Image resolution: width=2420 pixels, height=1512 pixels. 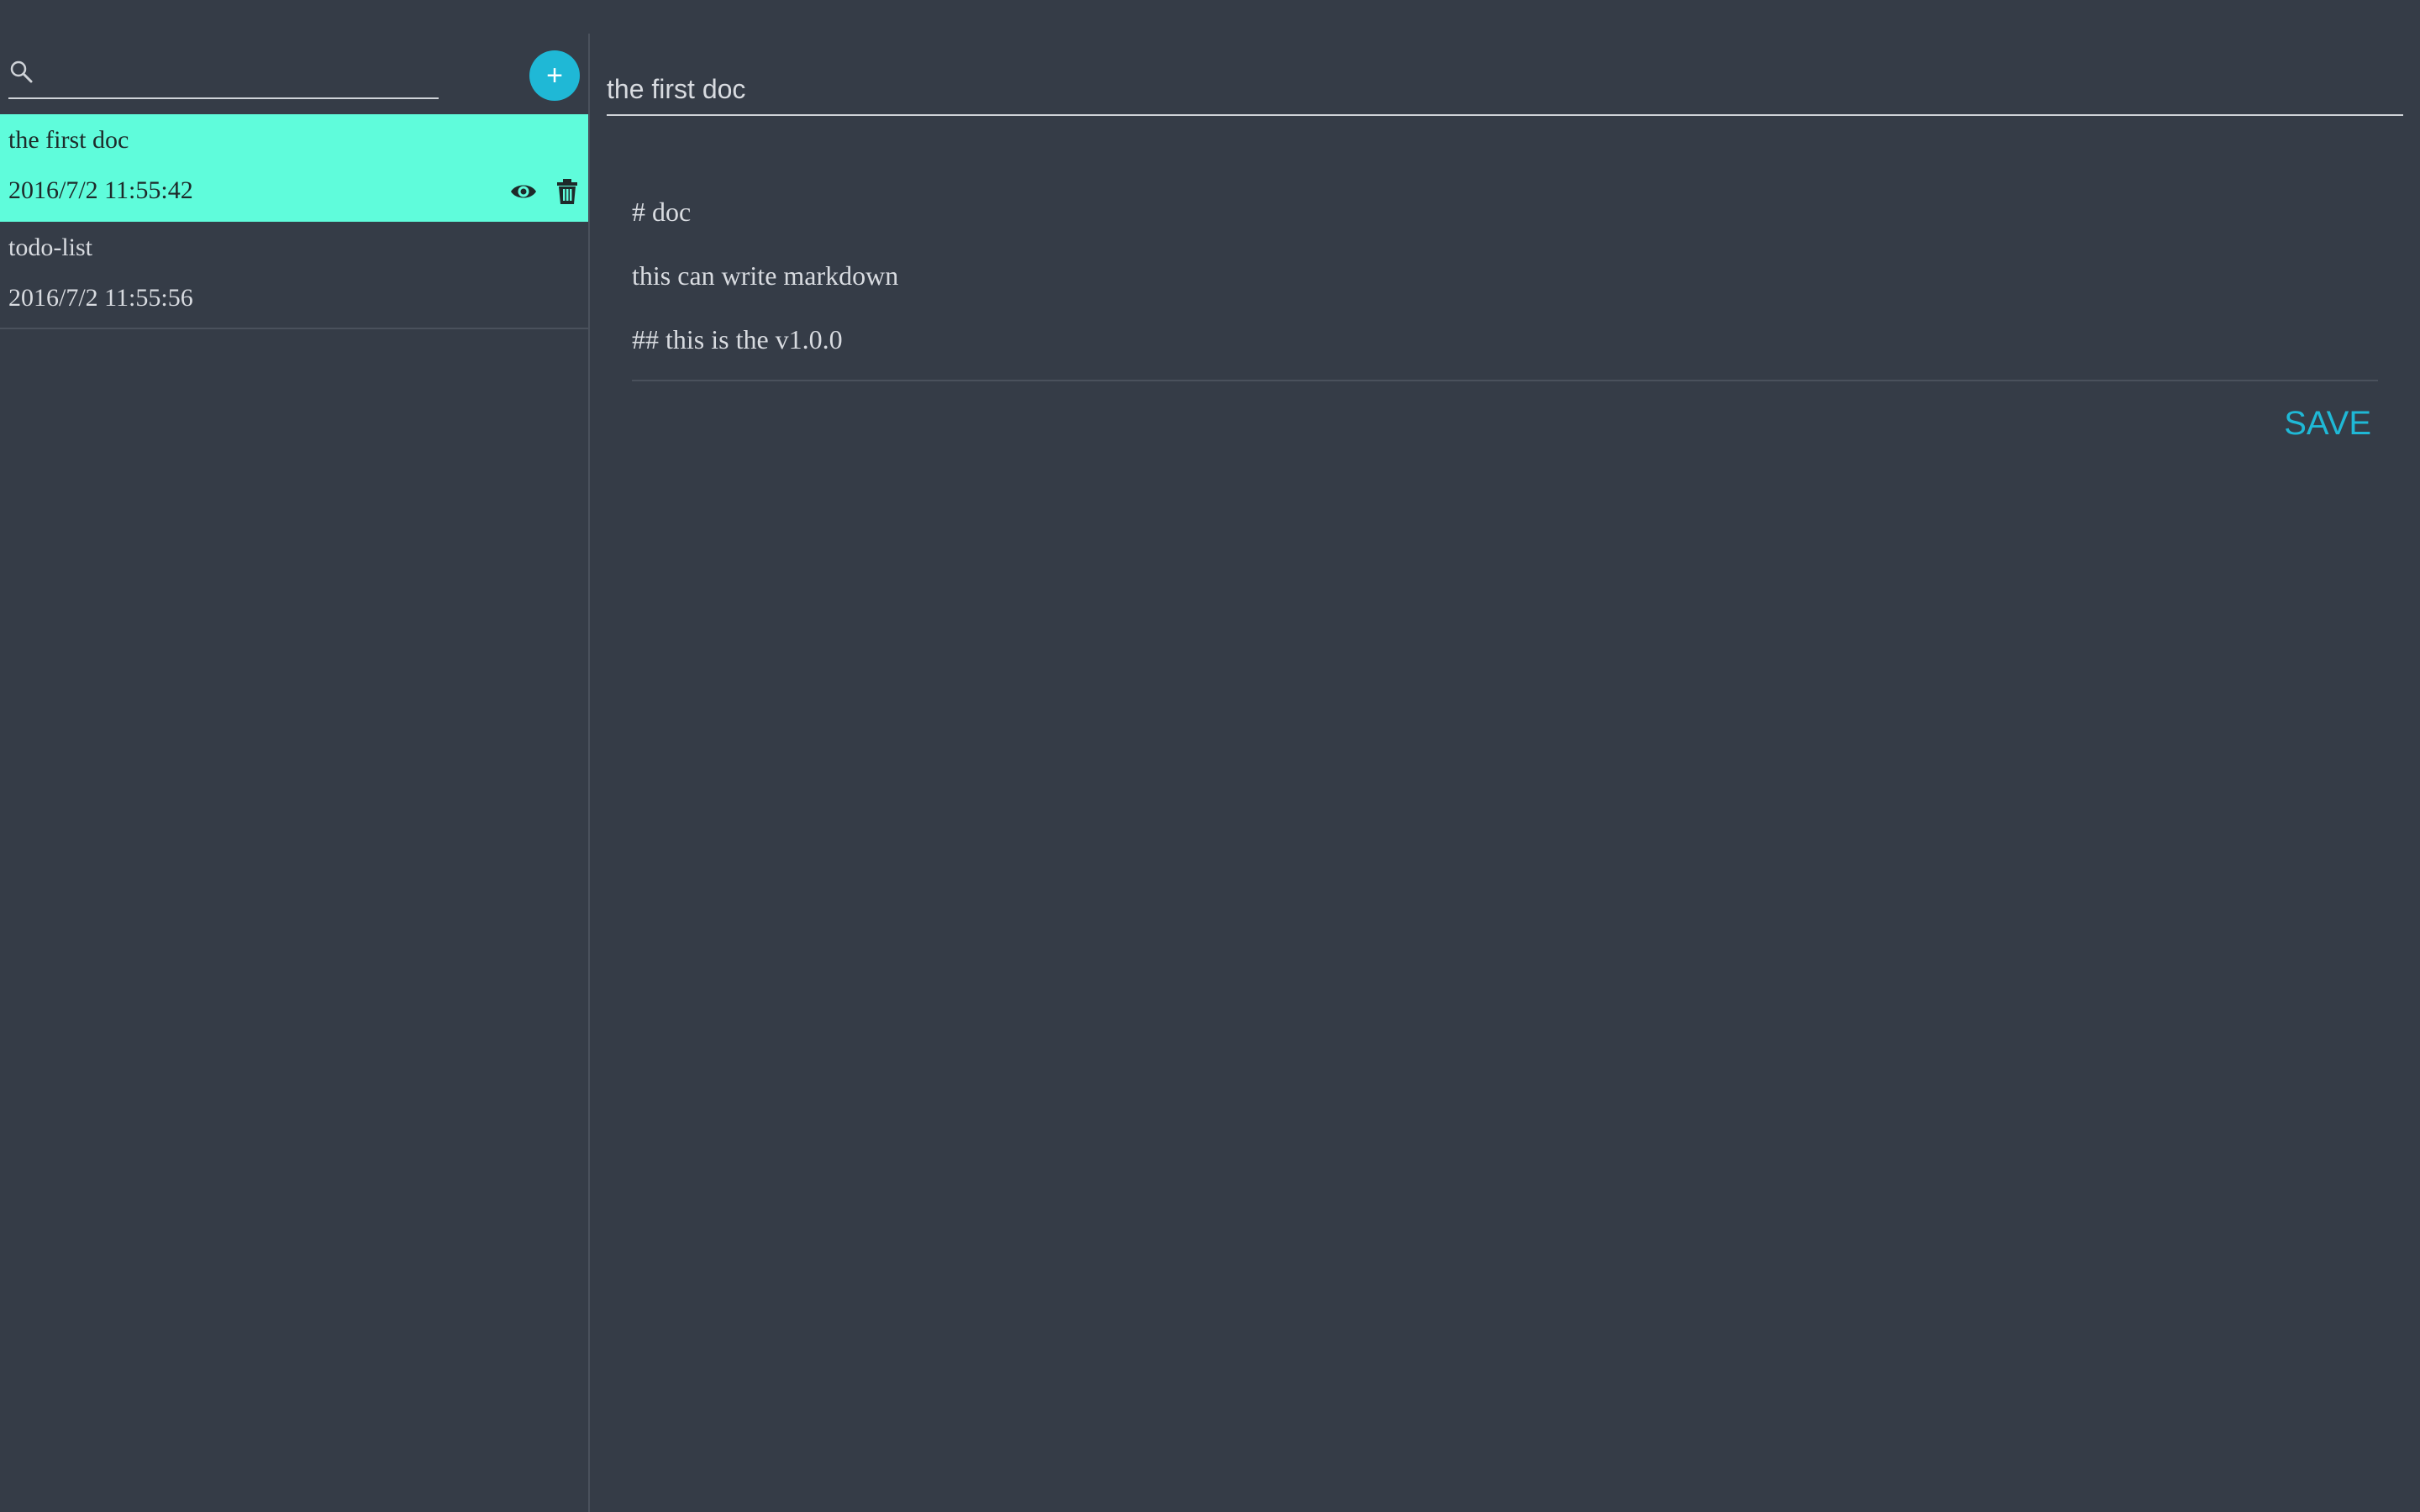 I want to click on search-box, so click(x=224, y=75).